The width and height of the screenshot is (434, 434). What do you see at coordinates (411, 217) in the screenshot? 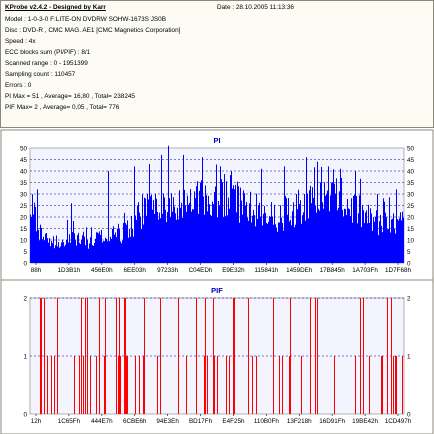
I see `pi-ytick-right: 20` at bounding box center [411, 217].